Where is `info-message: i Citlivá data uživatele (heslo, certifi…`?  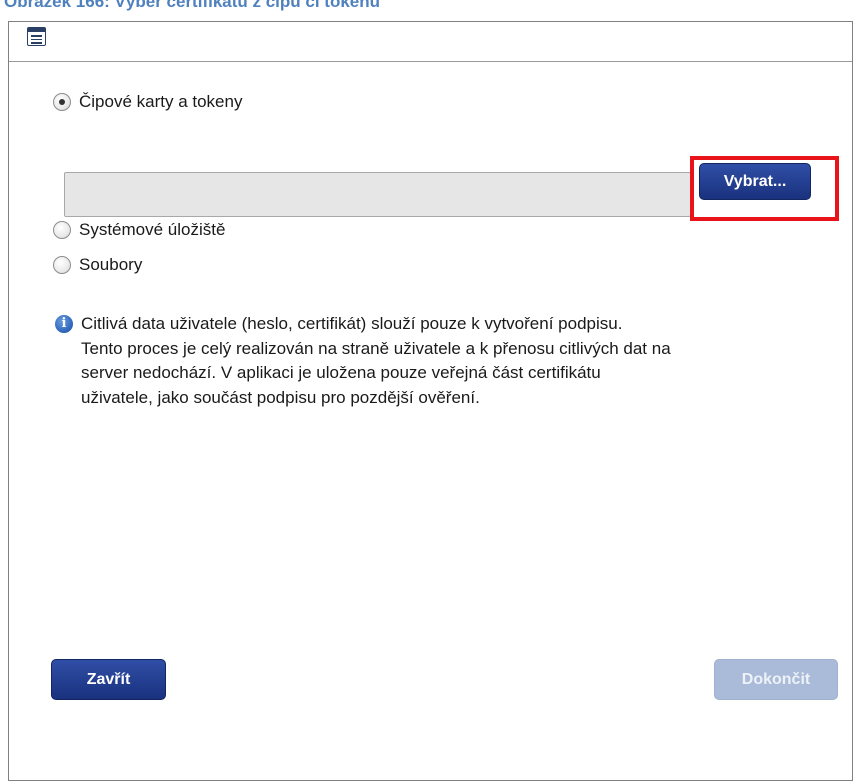
info-message: i Citlivá data uživatele (heslo, certifi… is located at coordinates (450, 361).